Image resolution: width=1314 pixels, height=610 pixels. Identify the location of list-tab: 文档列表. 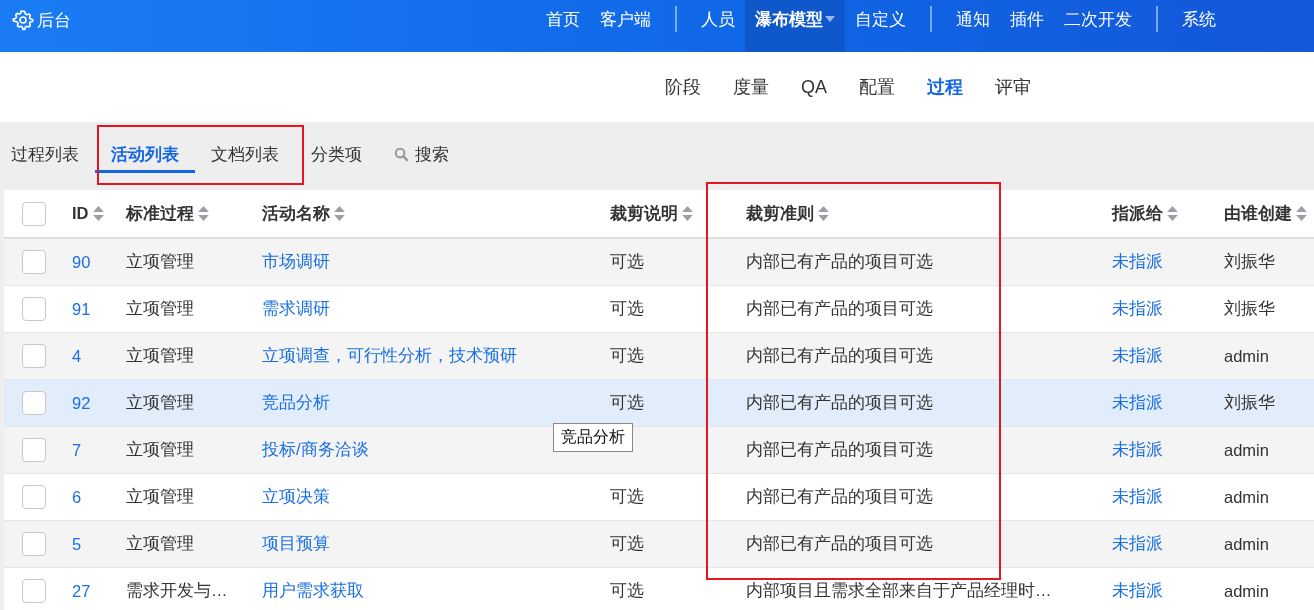
(245, 156).